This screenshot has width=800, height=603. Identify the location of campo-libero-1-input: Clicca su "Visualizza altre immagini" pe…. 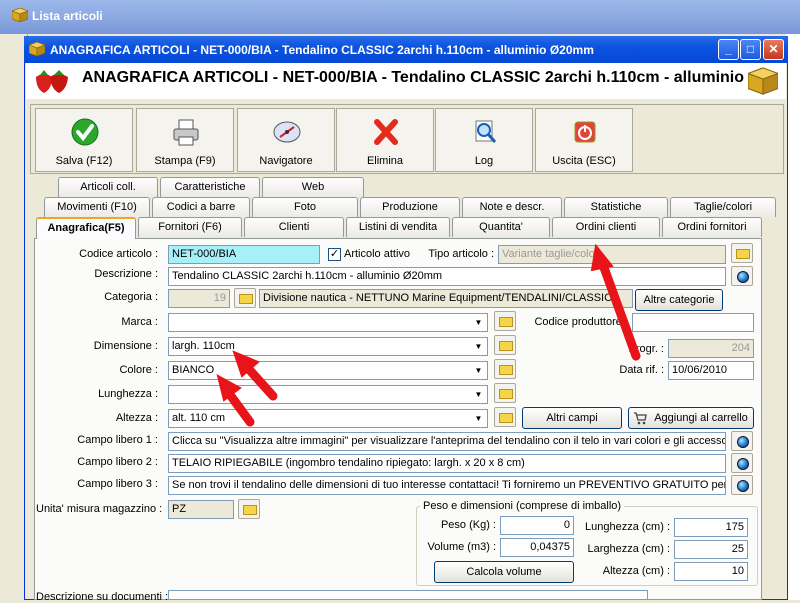
(447, 441).